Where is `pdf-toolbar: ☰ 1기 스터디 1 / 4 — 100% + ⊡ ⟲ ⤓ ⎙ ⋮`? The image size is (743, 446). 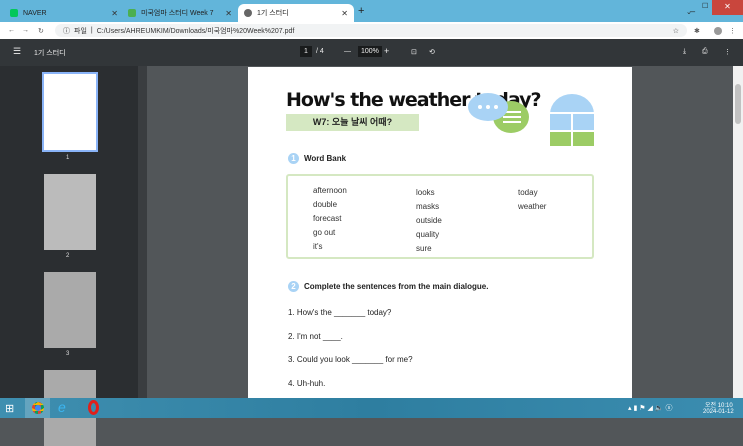 pdf-toolbar: ☰ 1기 스터디 1 / 4 — 100% + ⊡ ⟲ ⤓ ⎙ ⋮ is located at coordinates (371, 52).